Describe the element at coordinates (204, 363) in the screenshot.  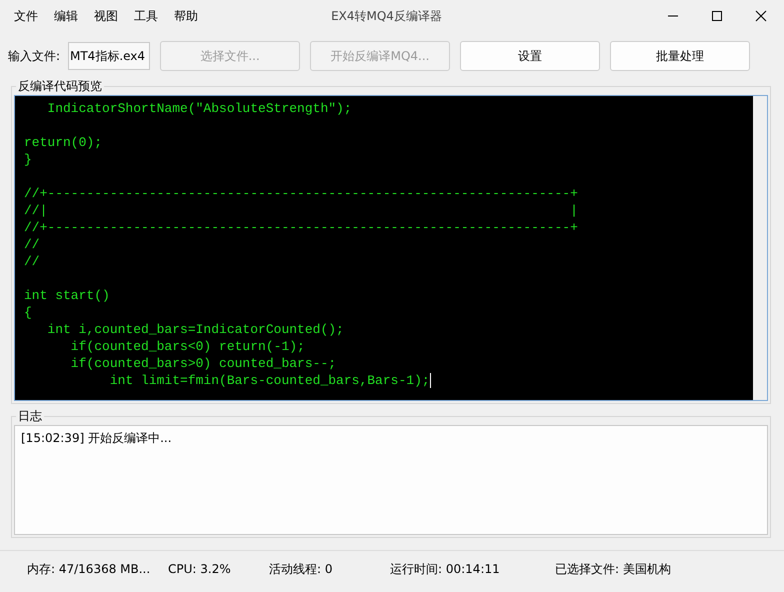
I see `code-line: if(counted_bars>0) counted_bars--;` at that location.